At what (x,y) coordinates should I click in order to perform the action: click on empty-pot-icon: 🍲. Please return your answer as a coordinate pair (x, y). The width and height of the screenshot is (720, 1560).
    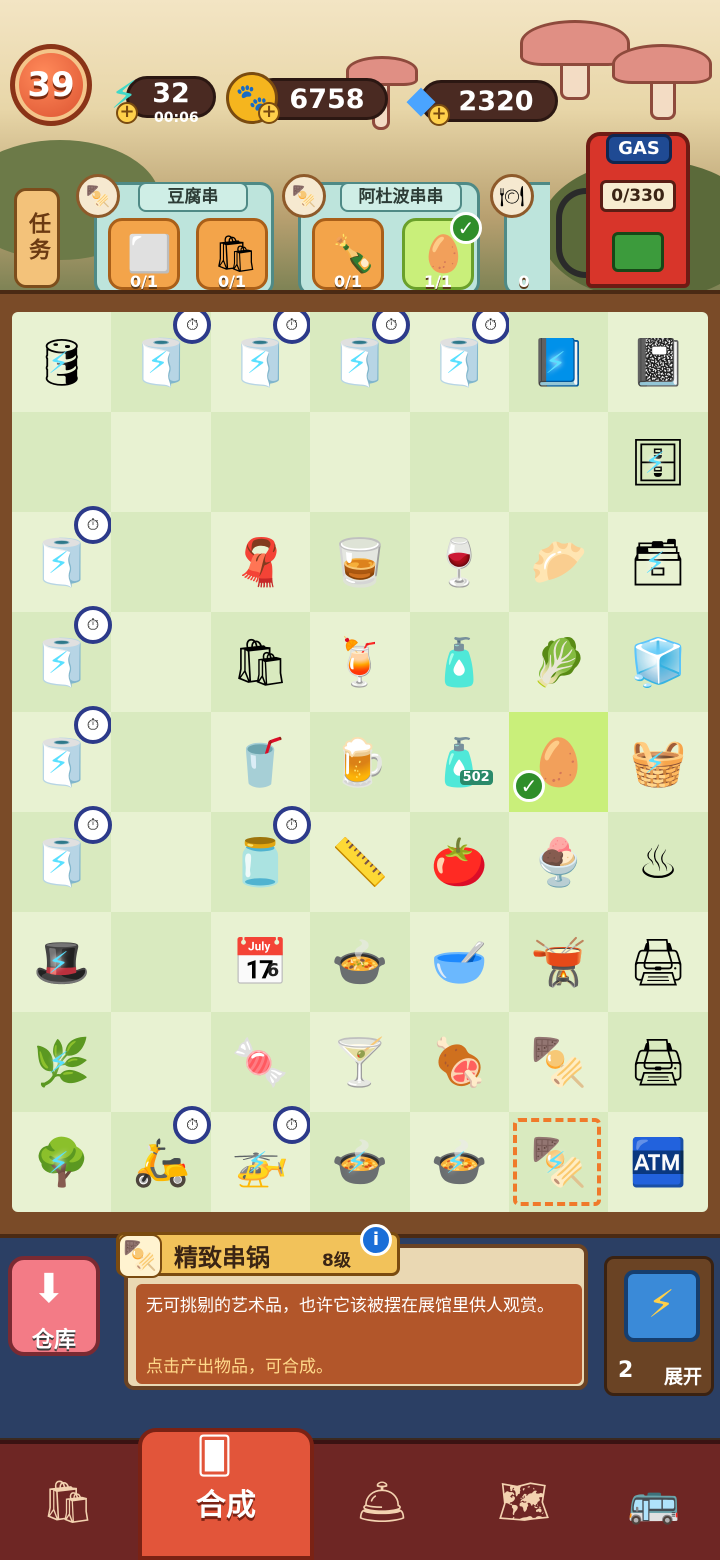
    Looking at the image, I should click on (359, 962).